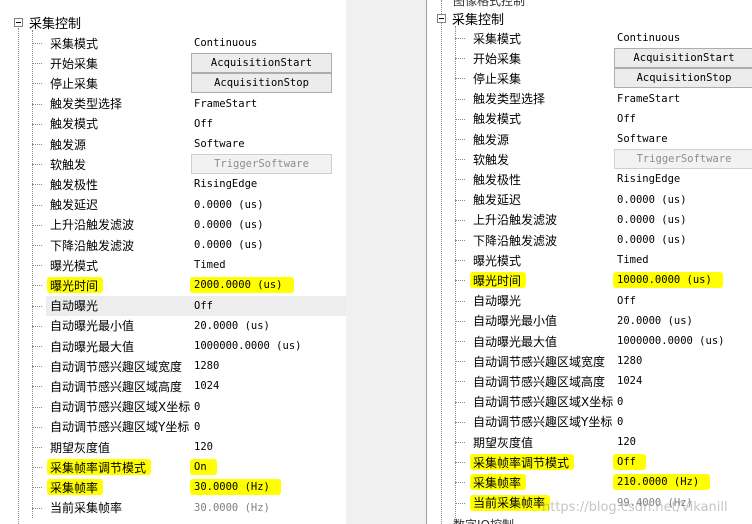  Describe the element at coordinates (589, 280) in the screenshot. I see `property-row: 曝光时间 10000.0000 (us)` at that location.